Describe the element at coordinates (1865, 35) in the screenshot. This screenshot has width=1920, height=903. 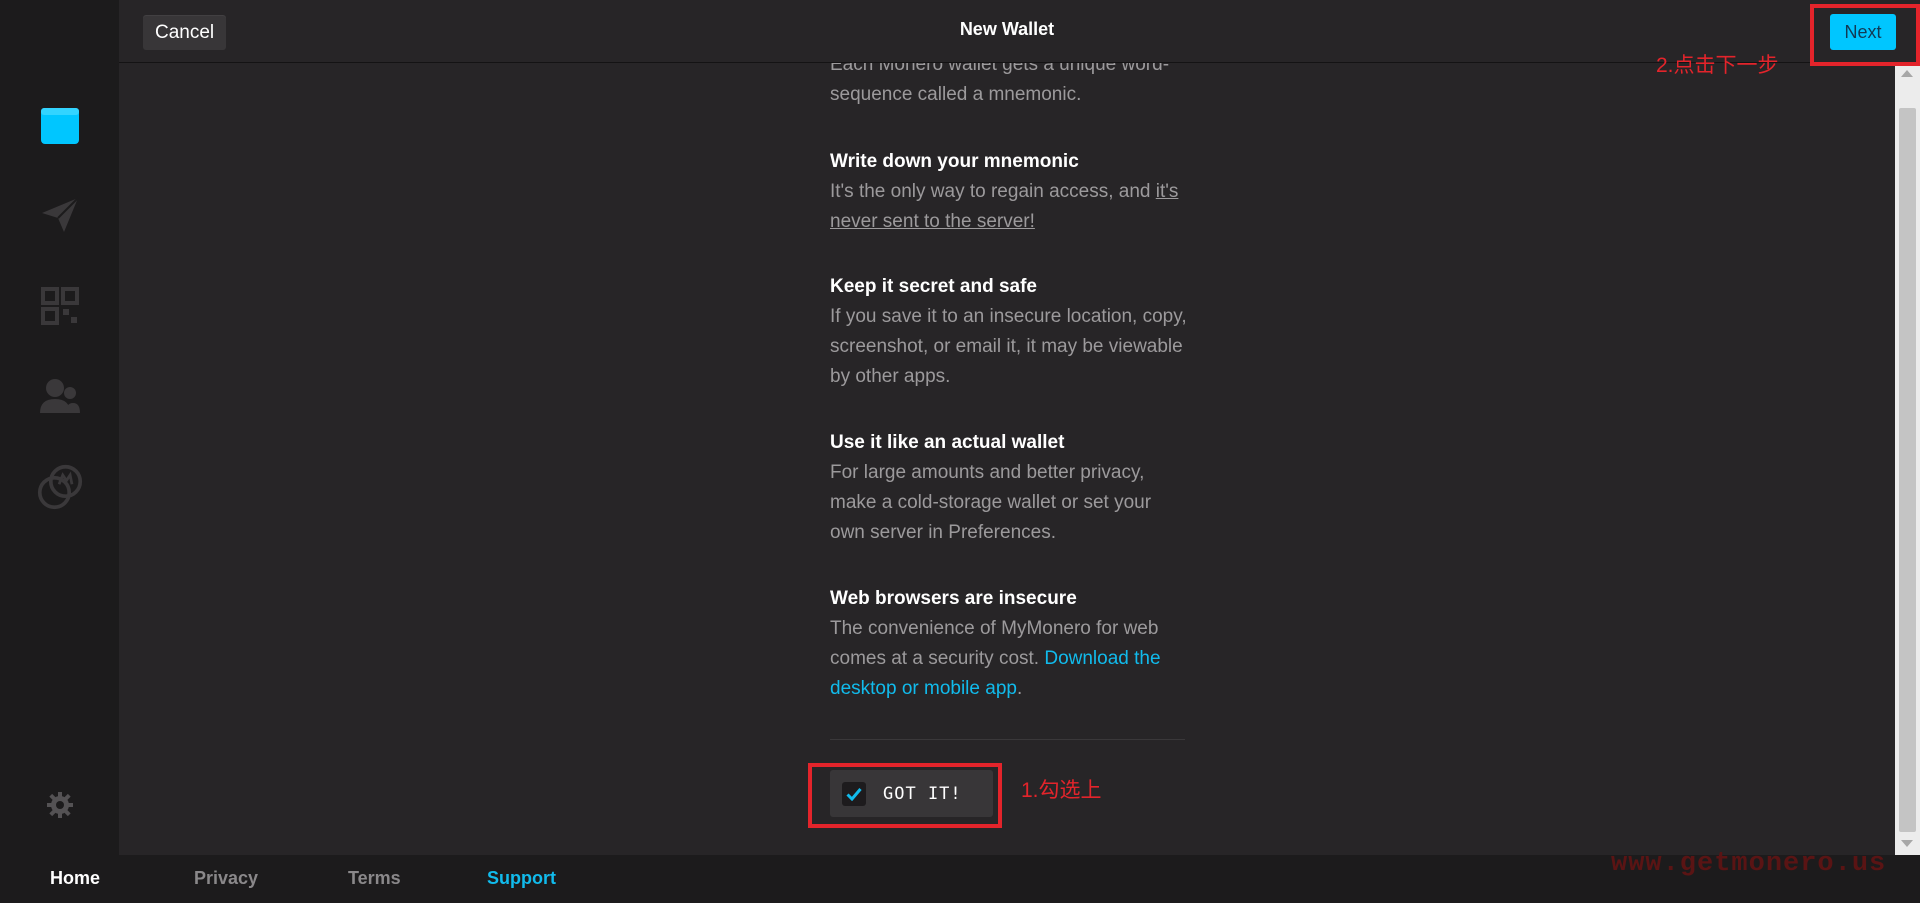
I see `annotation-box-next` at that location.